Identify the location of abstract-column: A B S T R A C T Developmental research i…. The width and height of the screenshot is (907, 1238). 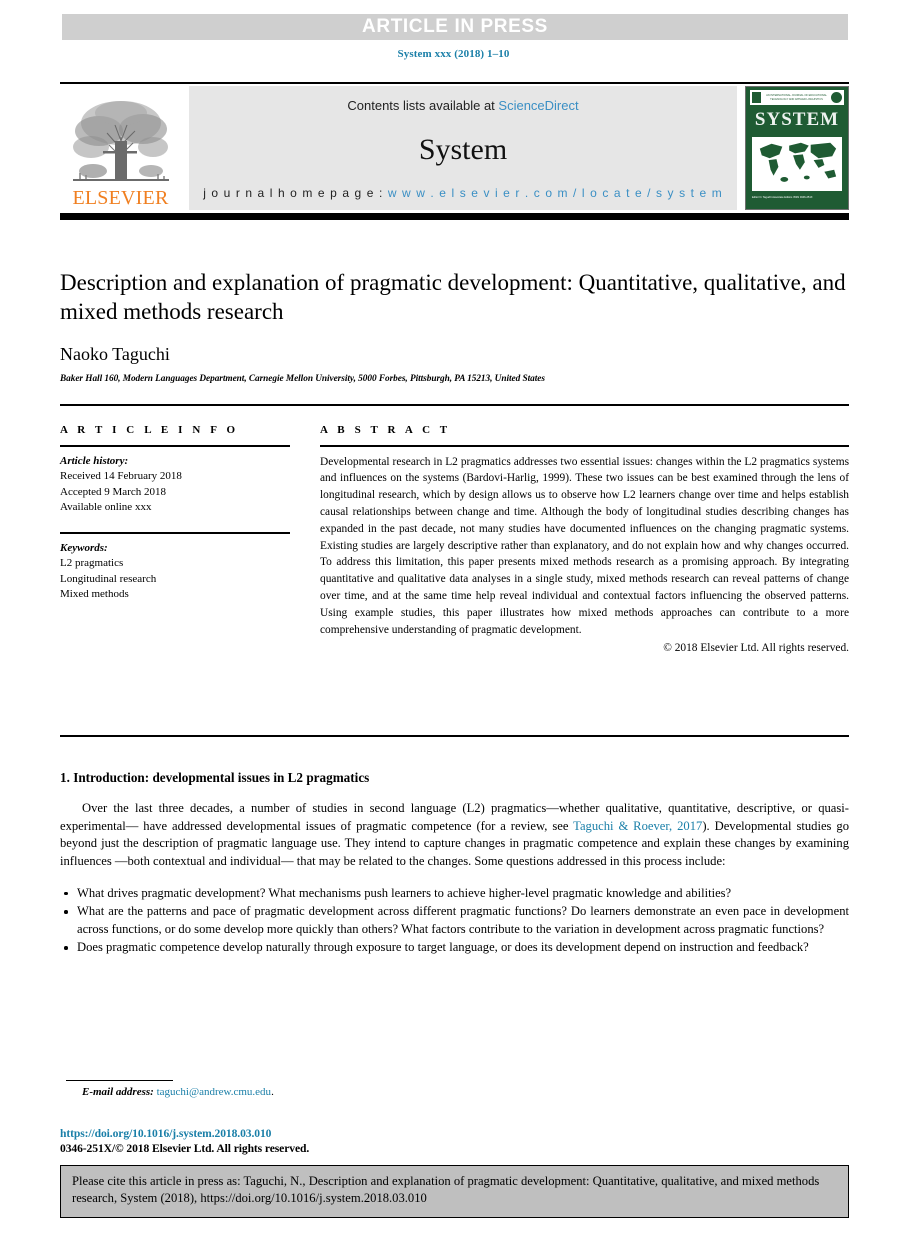
(584, 539).